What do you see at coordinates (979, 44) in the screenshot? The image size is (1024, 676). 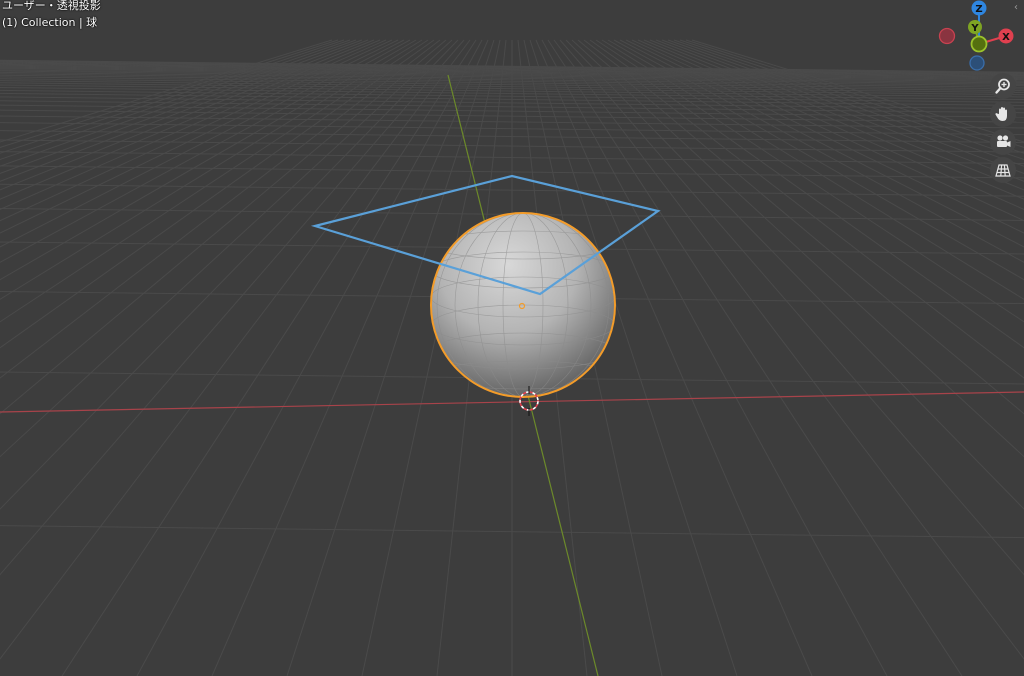 I see `gizmo-neg-y-icon` at bounding box center [979, 44].